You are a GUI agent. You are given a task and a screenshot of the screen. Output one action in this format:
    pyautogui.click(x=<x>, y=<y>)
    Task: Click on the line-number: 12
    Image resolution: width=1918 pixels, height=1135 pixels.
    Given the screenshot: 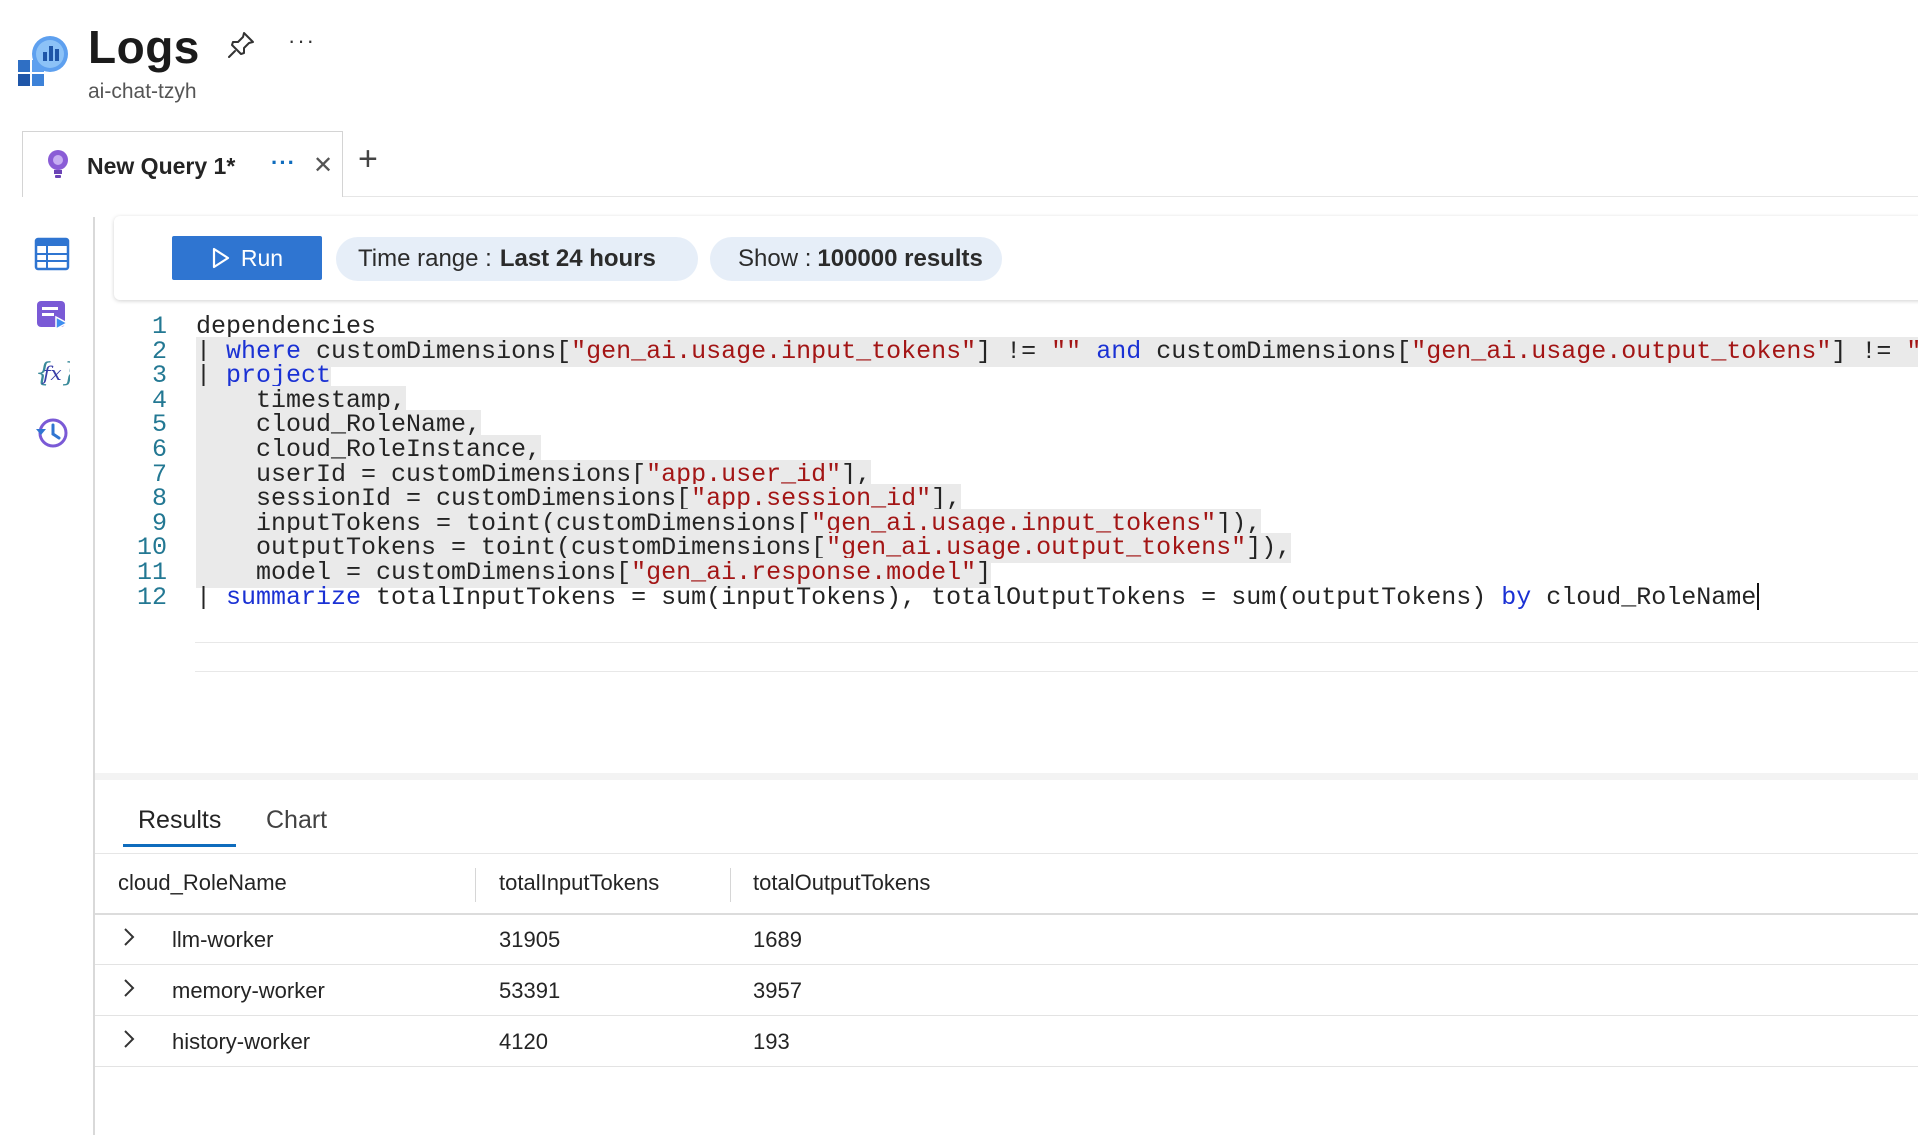 What is the action you would take?
    pyautogui.click(x=151, y=597)
    